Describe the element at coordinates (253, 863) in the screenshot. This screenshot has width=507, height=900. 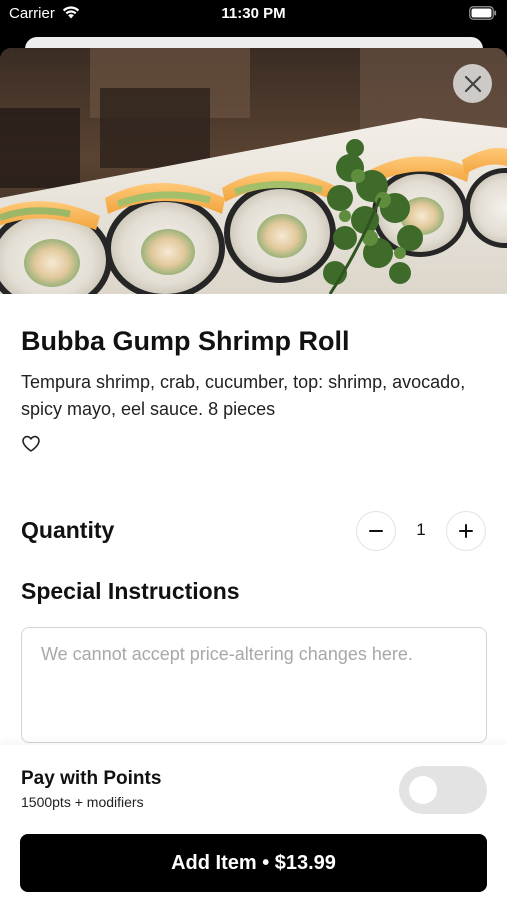
I see `add-item-button: Add Item • $13.99` at that location.